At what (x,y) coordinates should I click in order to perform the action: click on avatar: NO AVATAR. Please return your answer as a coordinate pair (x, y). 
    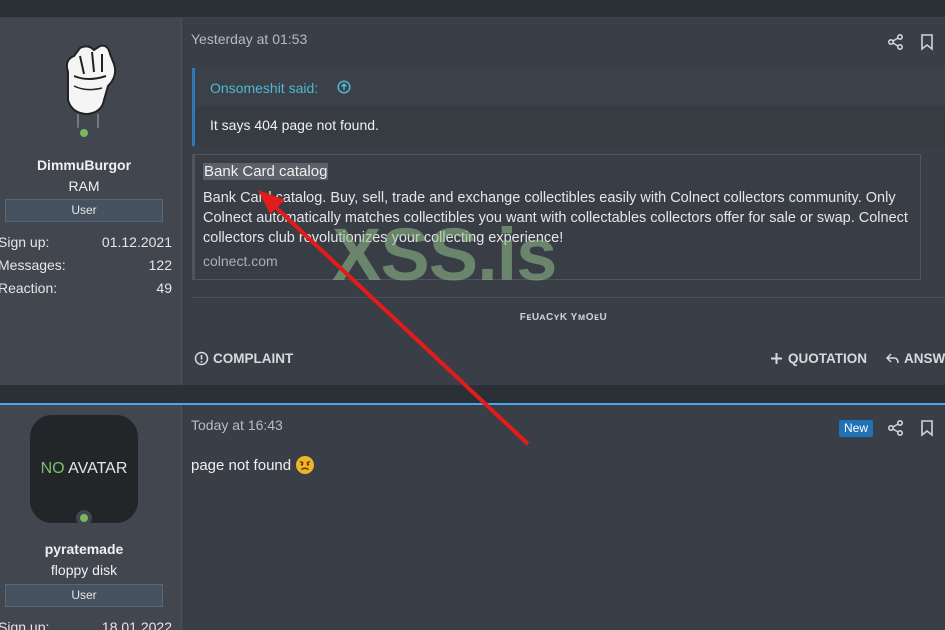
    Looking at the image, I should click on (84, 469).